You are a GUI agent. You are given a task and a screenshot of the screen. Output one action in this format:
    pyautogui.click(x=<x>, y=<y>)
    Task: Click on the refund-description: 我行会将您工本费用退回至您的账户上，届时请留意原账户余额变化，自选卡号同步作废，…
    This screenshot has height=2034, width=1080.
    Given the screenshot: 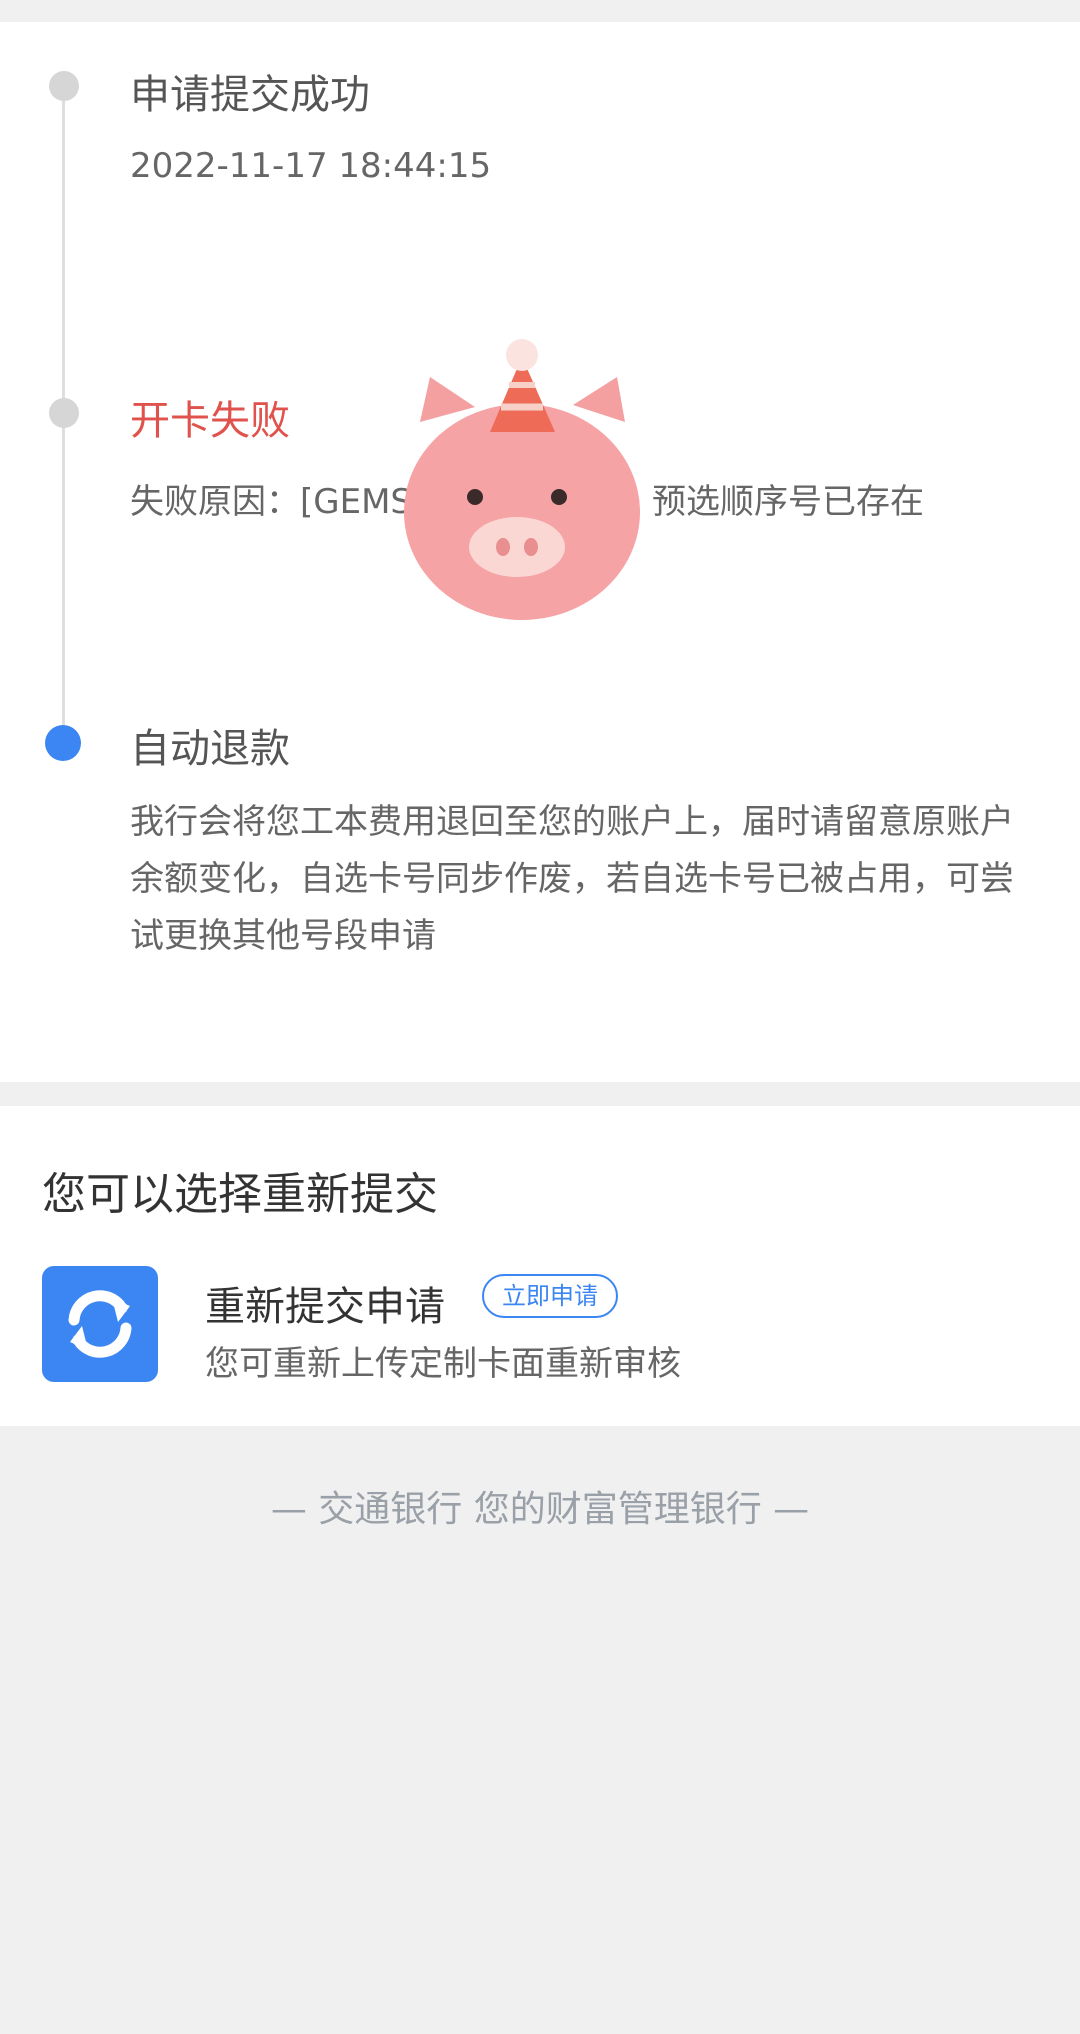 What is the action you would take?
    pyautogui.click(x=572, y=879)
    